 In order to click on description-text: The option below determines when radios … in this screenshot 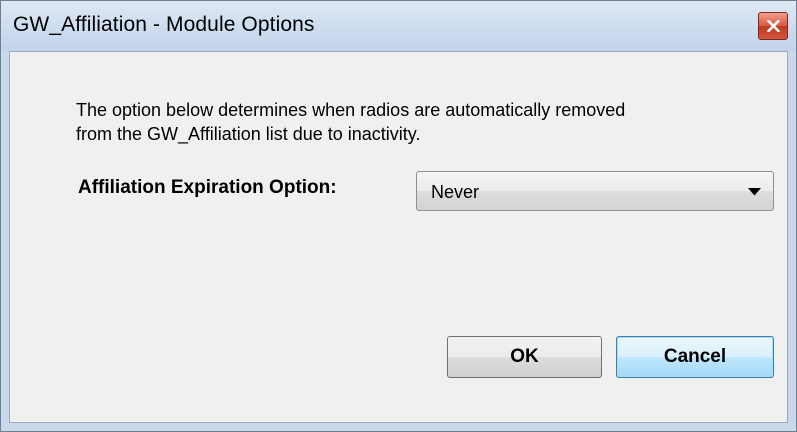, I will do `click(416, 122)`.